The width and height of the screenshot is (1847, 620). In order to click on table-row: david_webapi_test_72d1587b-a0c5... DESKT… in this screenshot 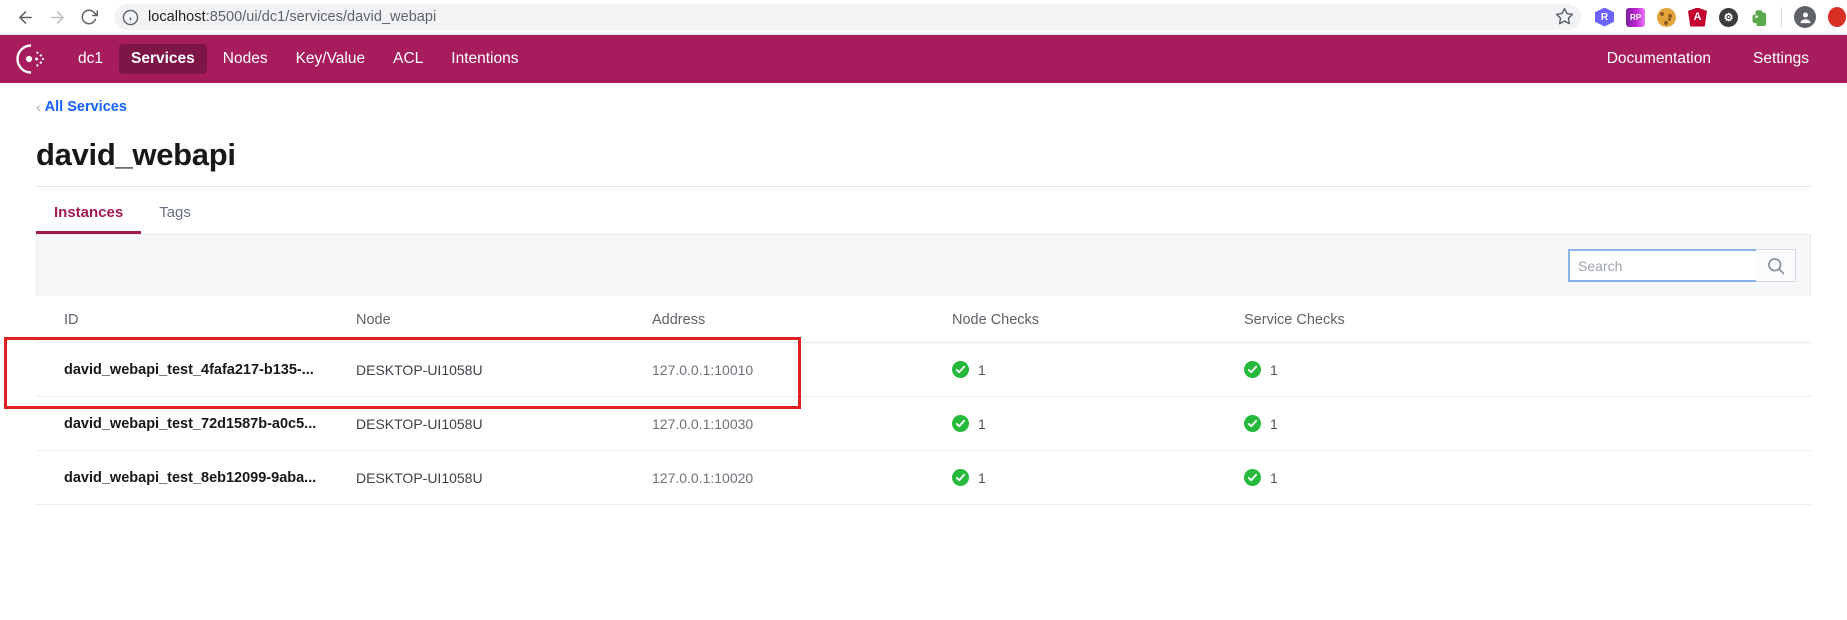, I will do `click(923, 423)`.